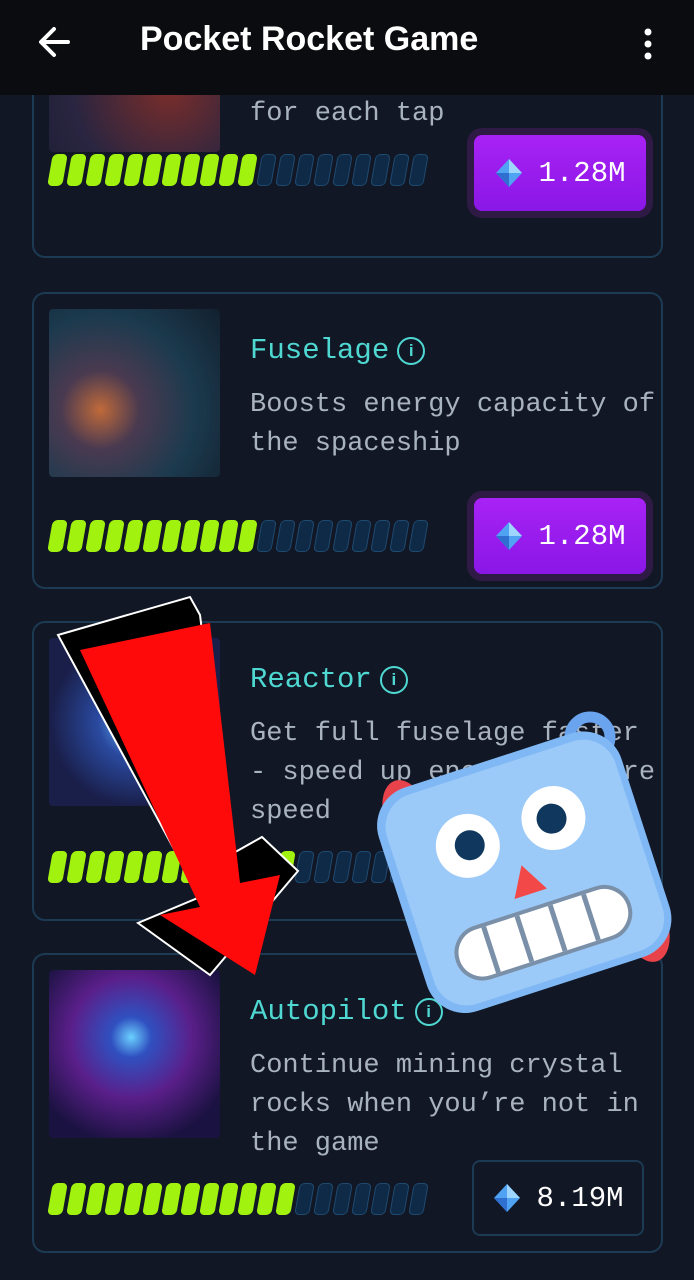 The image size is (694, 1280). What do you see at coordinates (648, 44) in the screenshot?
I see `more-vertical-icon` at bounding box center [648, 44].